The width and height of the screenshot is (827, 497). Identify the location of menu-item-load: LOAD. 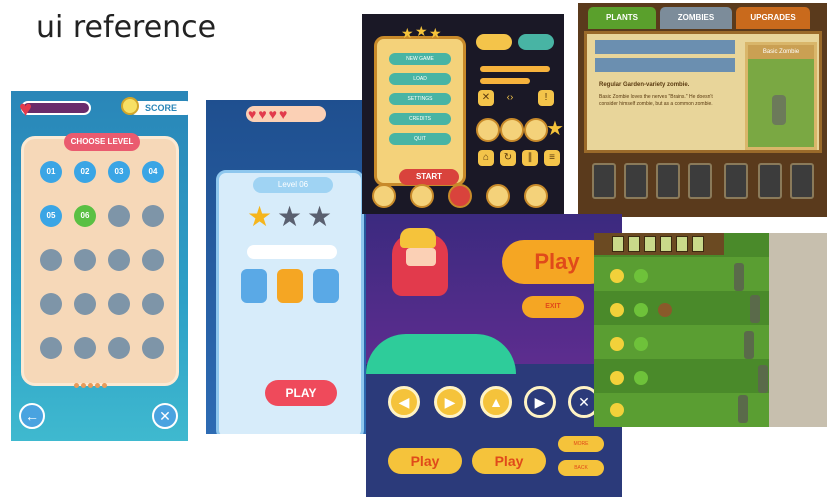
(420, 79).